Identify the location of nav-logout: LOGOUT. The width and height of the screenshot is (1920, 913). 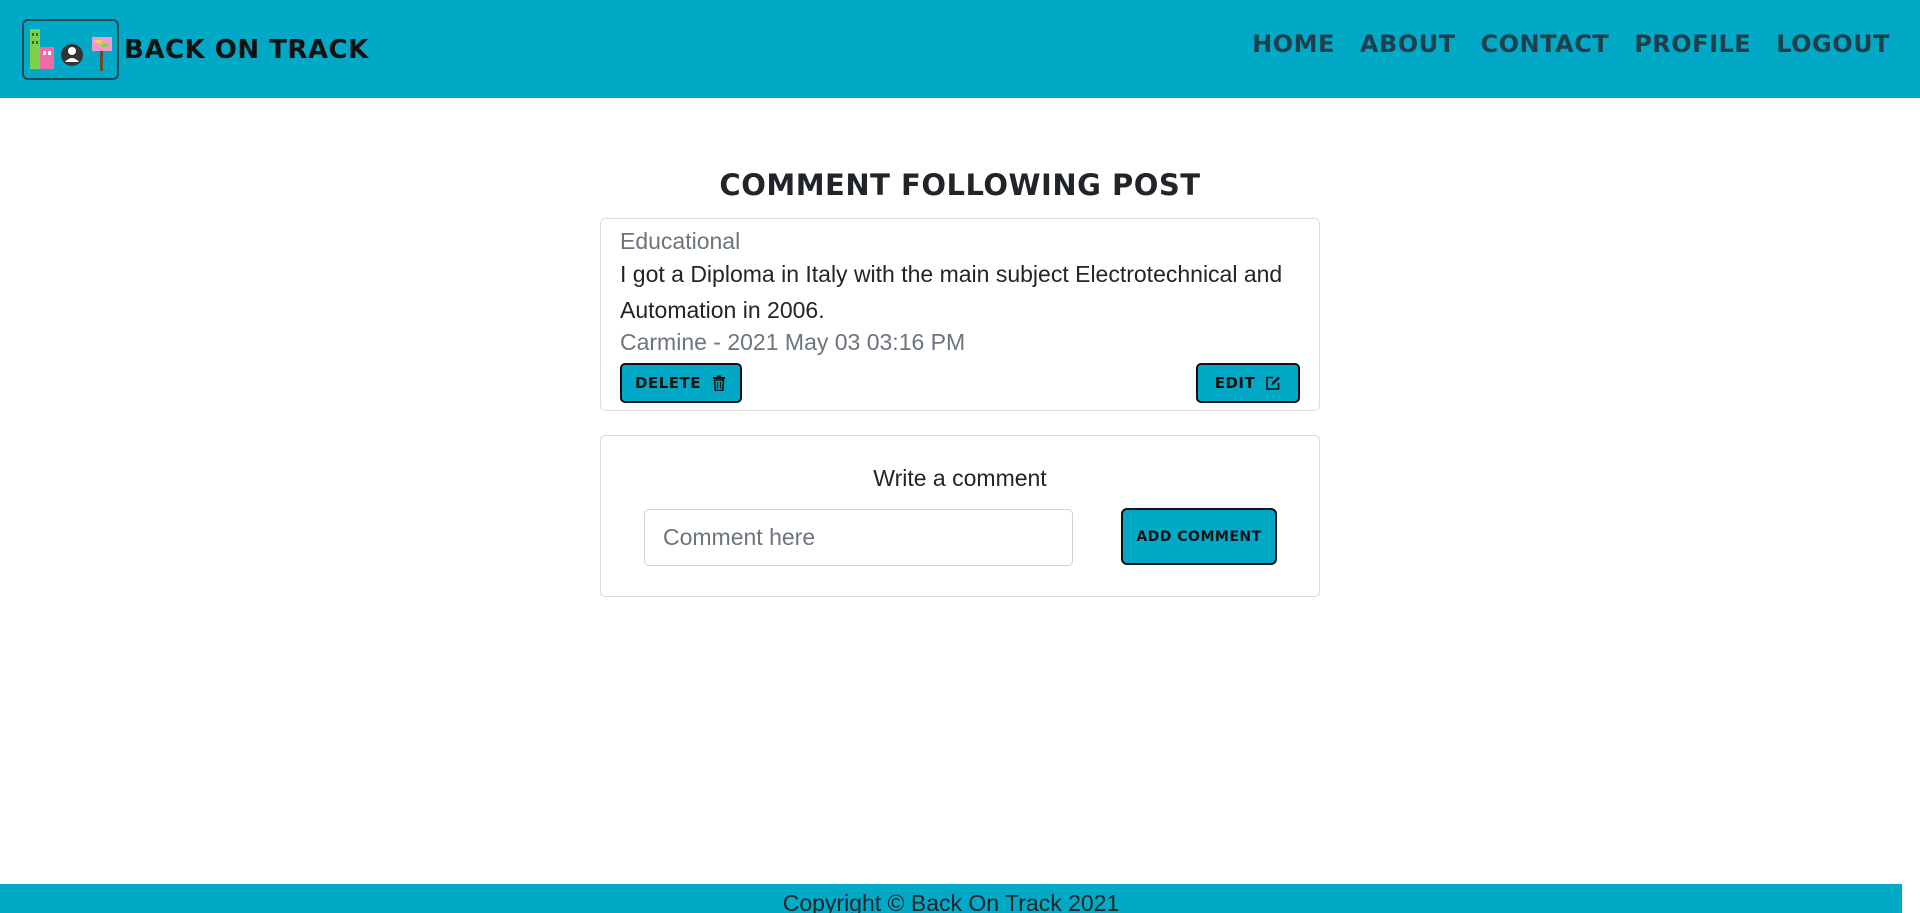
(1833, 44).